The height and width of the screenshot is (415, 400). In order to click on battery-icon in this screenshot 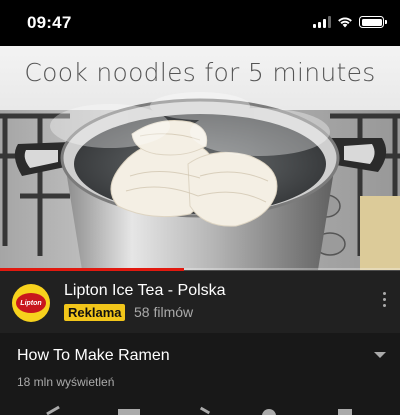, I will do `click(373, 22)`.